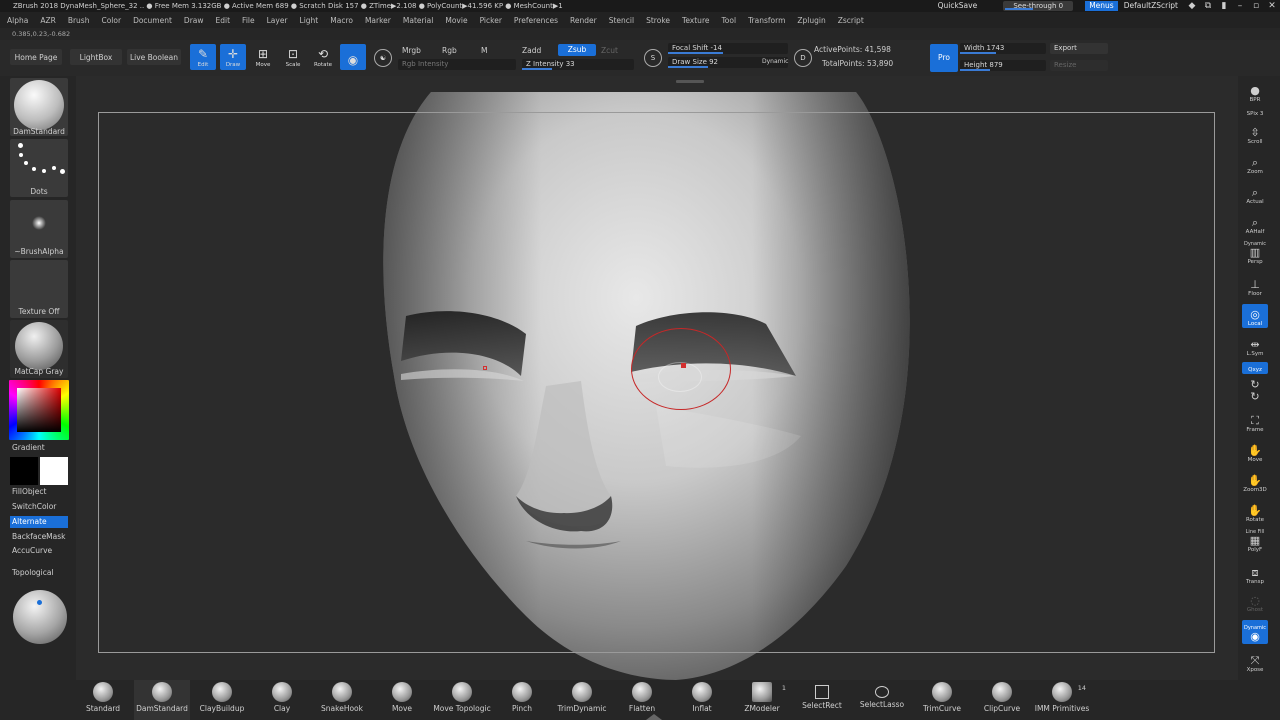 The width and height of the screenshot is (1280, 720). Describe the element at coordinates (1151, 6) in the screenshot. I see `default-zscript-button: DefaultZScript` at that location.